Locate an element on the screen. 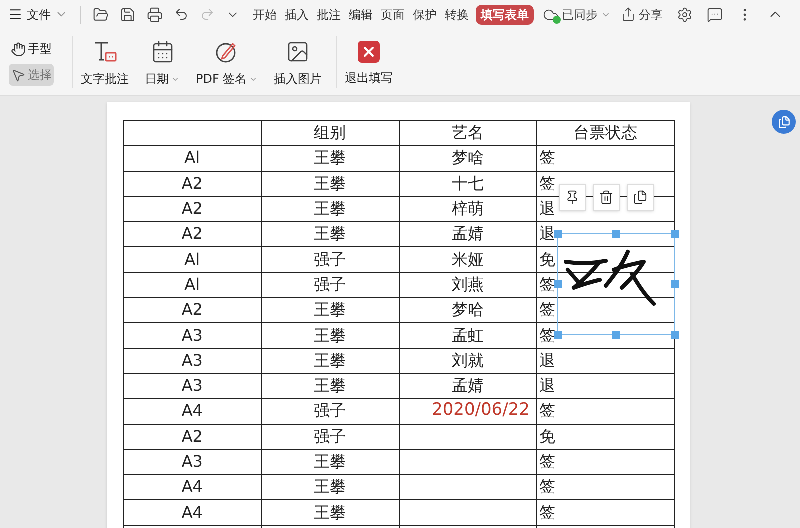  ribbon-tab: 开始 is located at coordinates (265, 15).